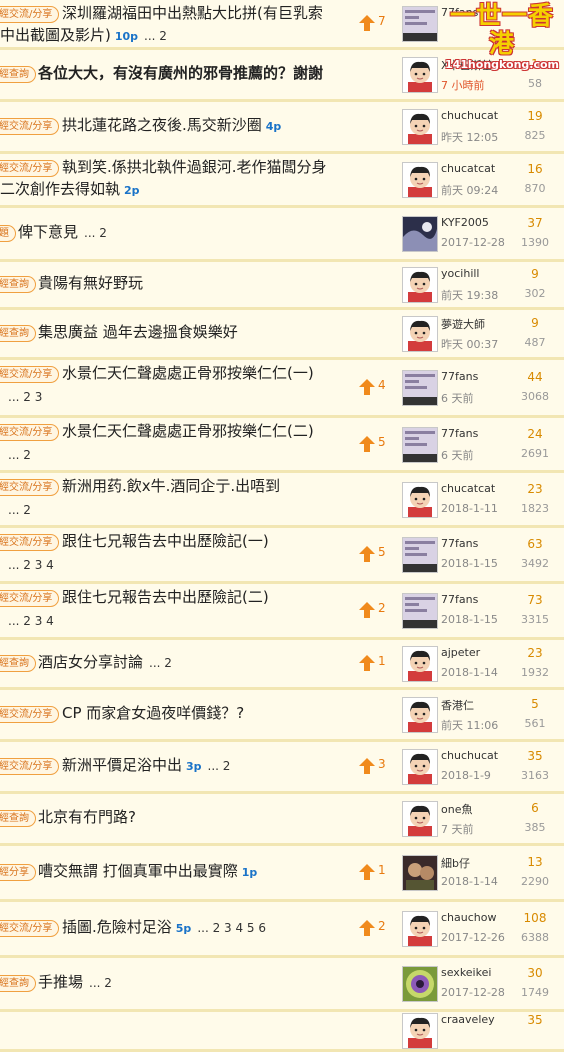 The height and width of the screenshot is (1052, 564). Describe the element at coordinates (60, 982) in the screenshot. I see `thread-title-text: 手推場` at that location.